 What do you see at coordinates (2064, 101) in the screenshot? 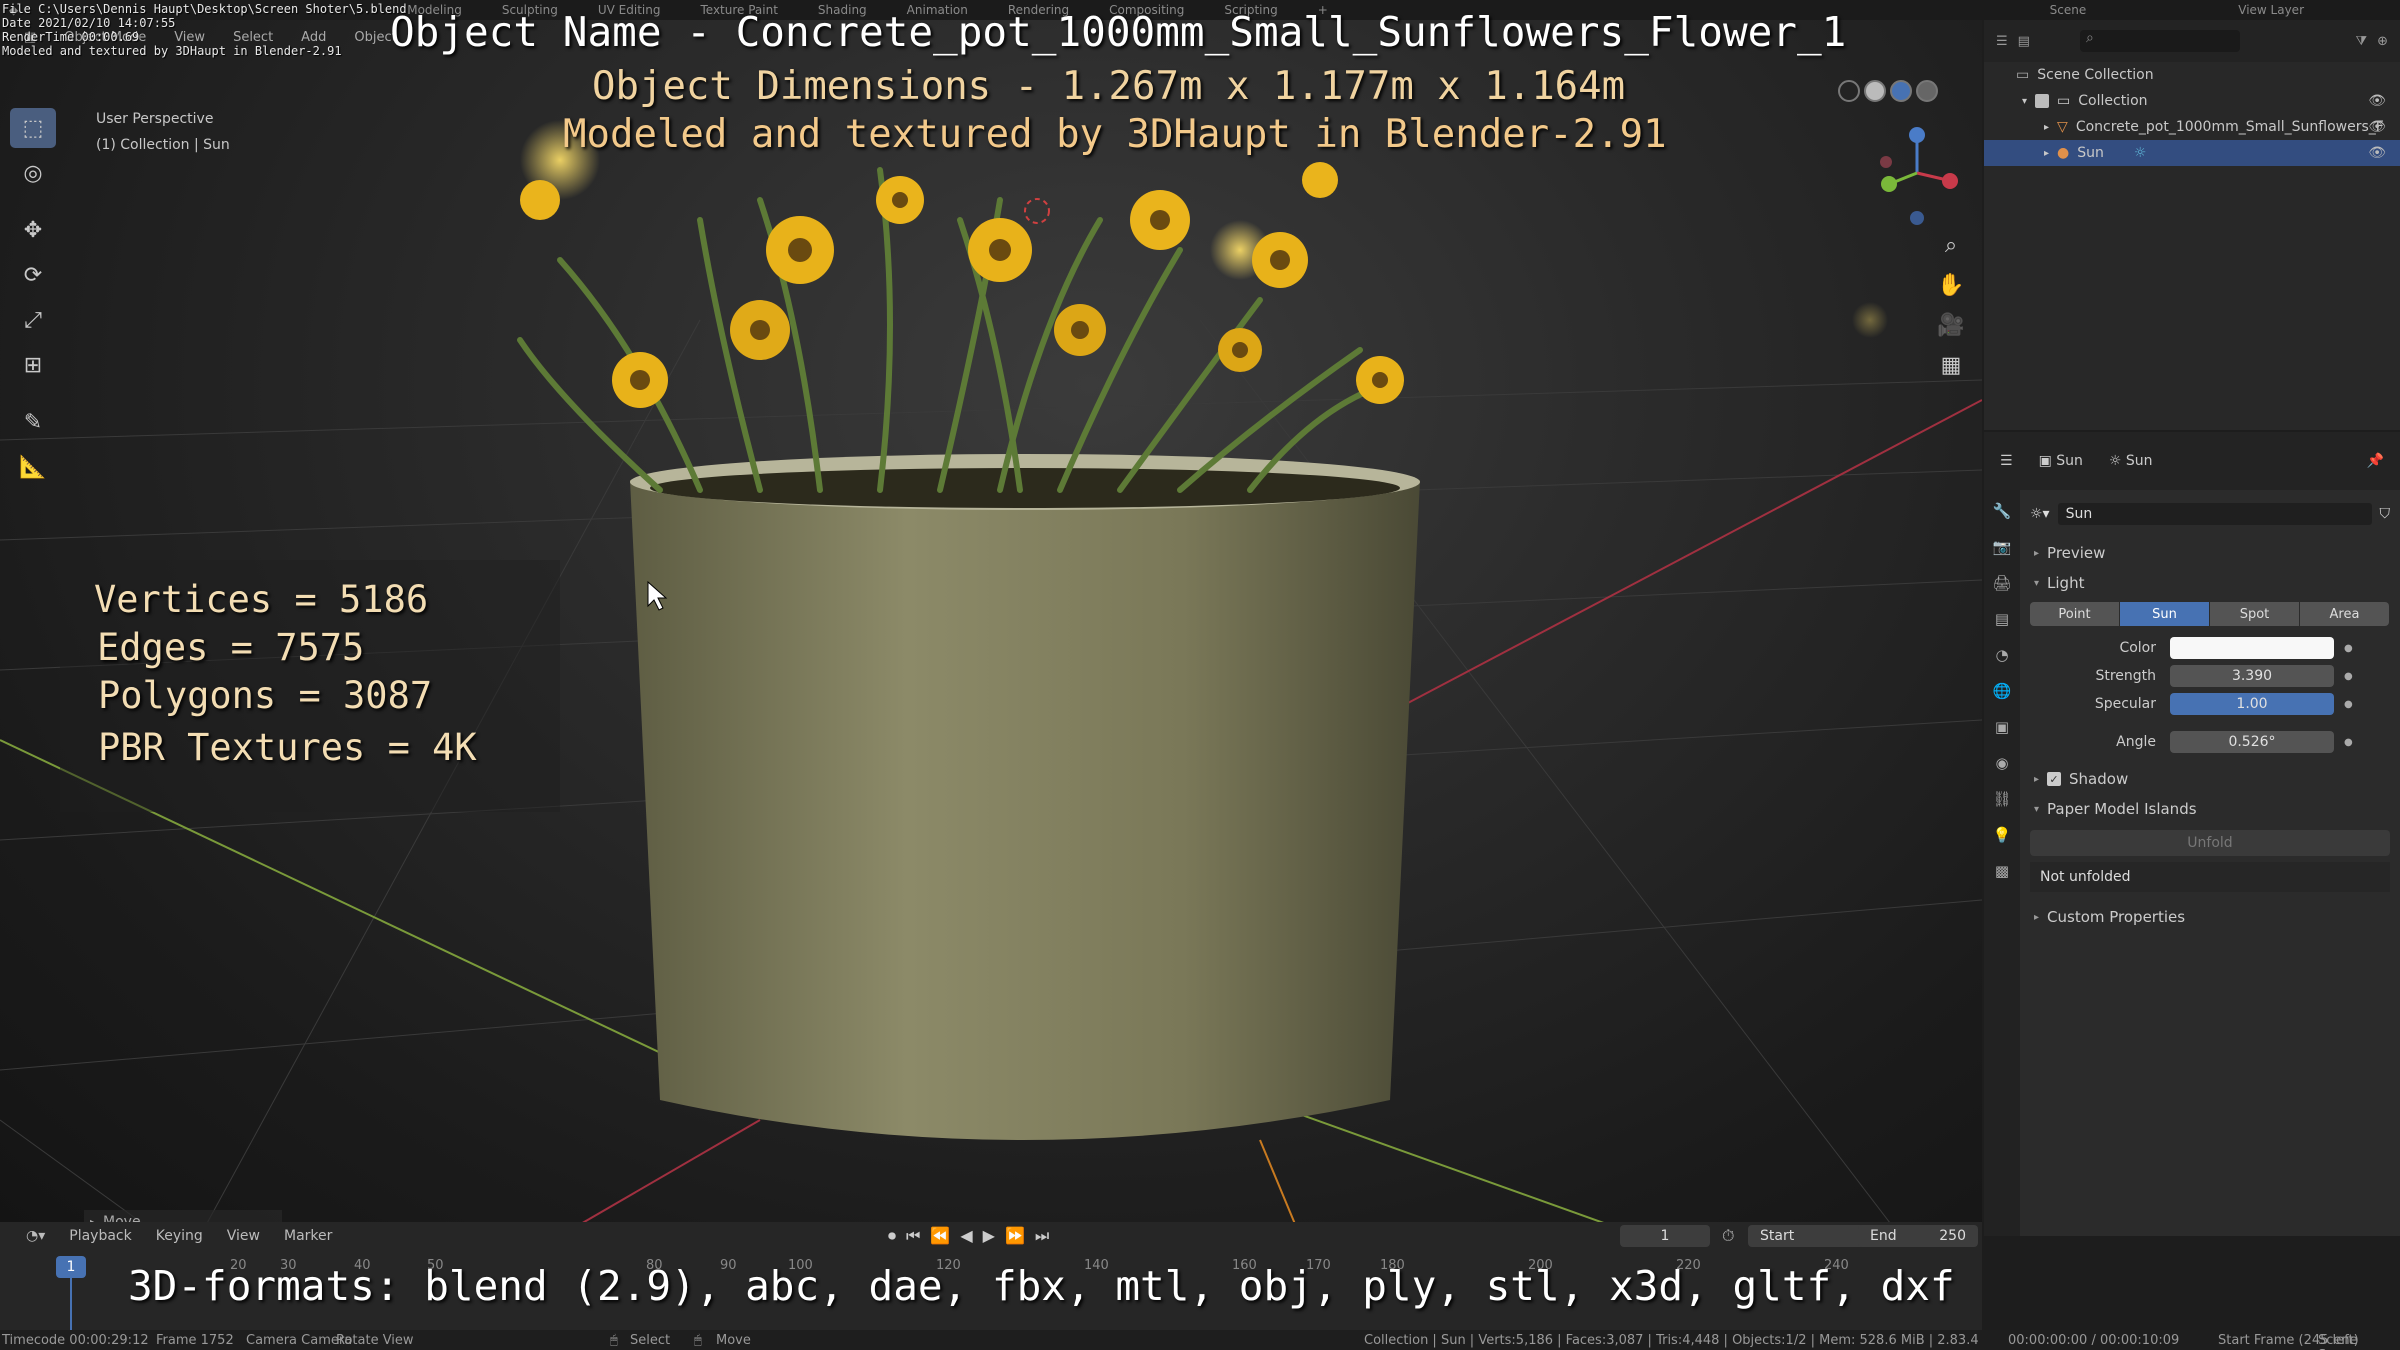
I see `collection-icon: ▭` at bounding box center [2064, 101].